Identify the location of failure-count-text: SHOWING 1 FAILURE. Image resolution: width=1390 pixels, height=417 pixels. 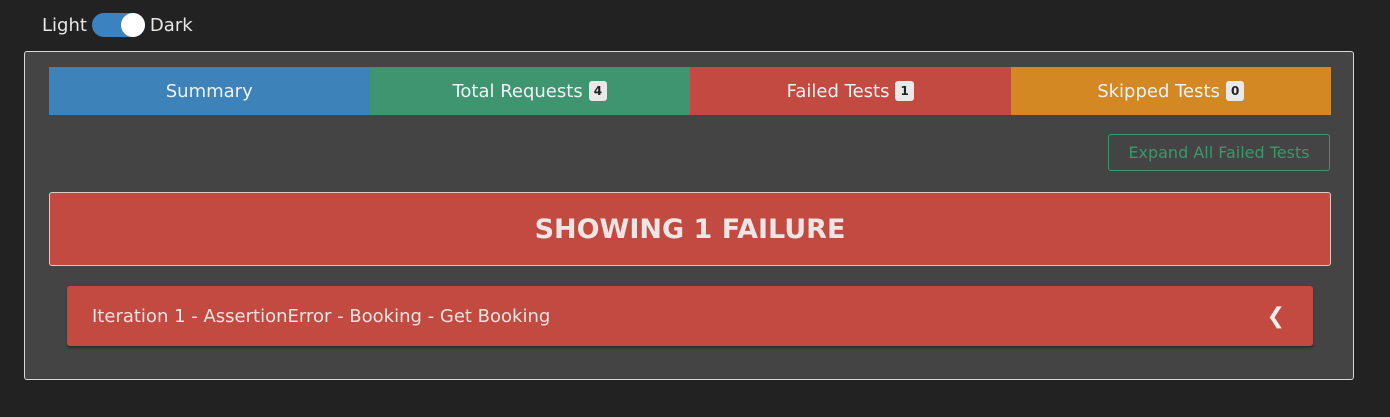
(690, 229).